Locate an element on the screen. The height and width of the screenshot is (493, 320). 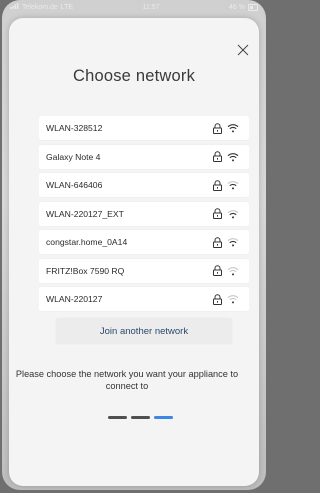
battery-icon is located at coordinates (253, 7).